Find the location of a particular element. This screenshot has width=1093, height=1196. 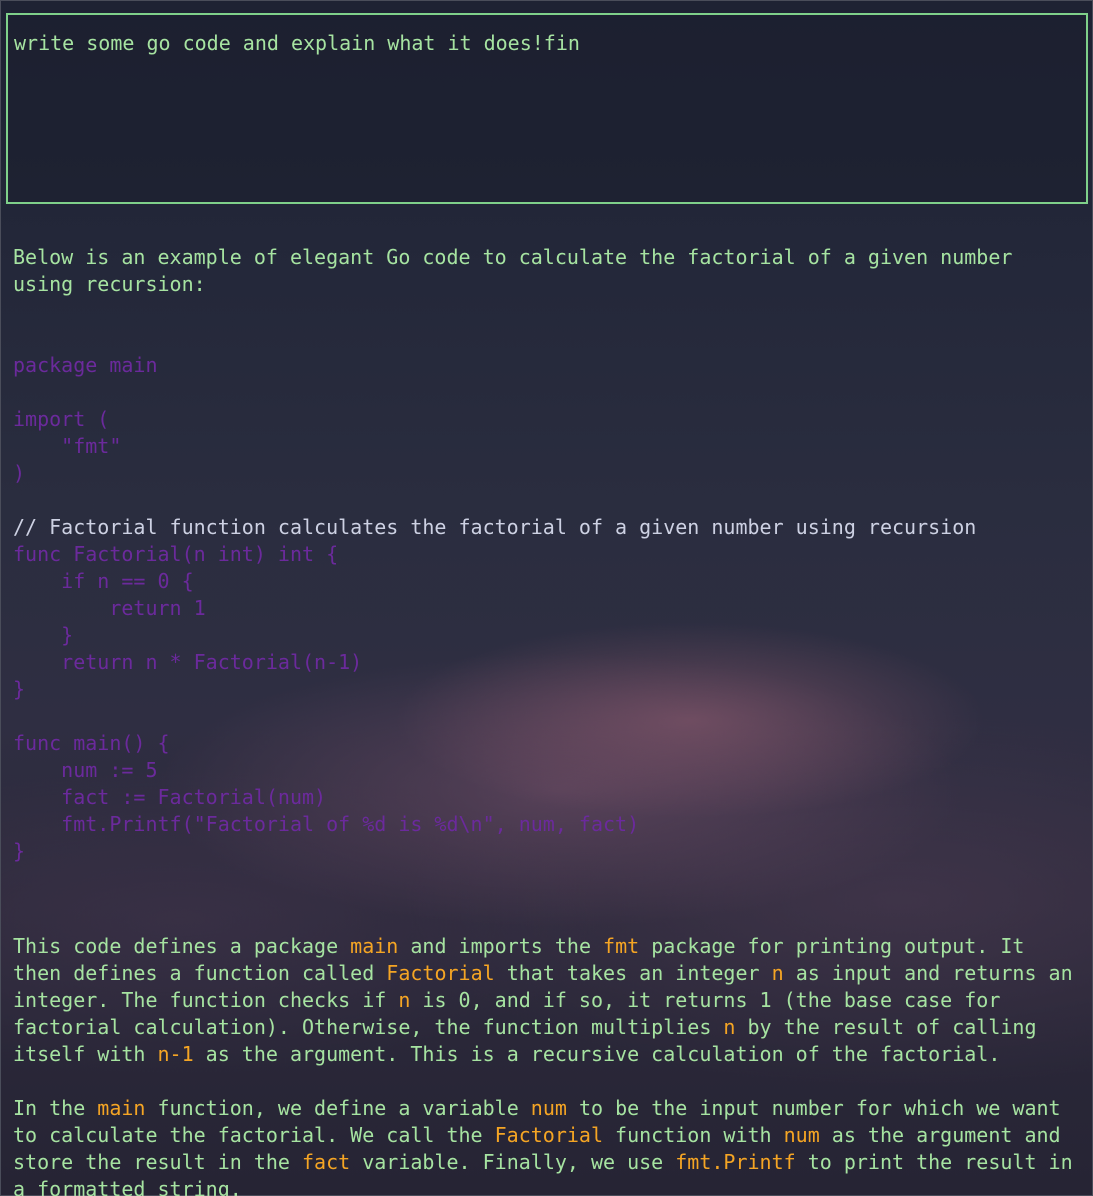

text-run: This code defines a package is located at coordinates (182, 946).